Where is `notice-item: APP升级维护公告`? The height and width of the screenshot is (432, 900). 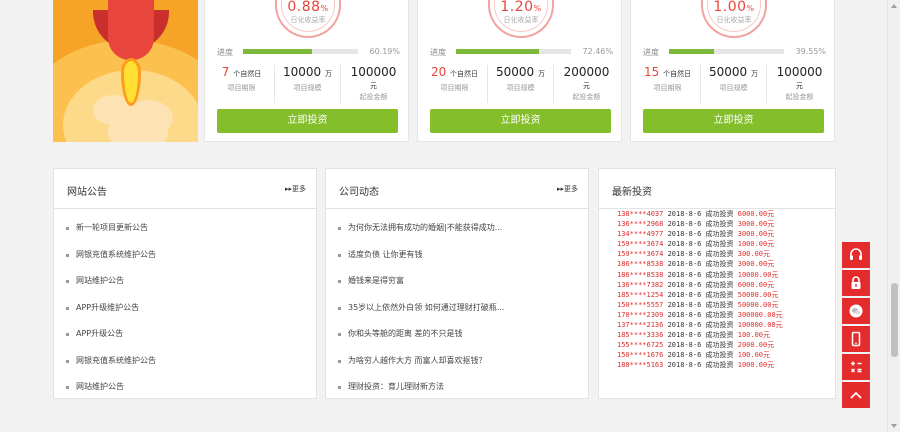
notice-item: APP升级维护公告 is located at coordinates (185, 308).